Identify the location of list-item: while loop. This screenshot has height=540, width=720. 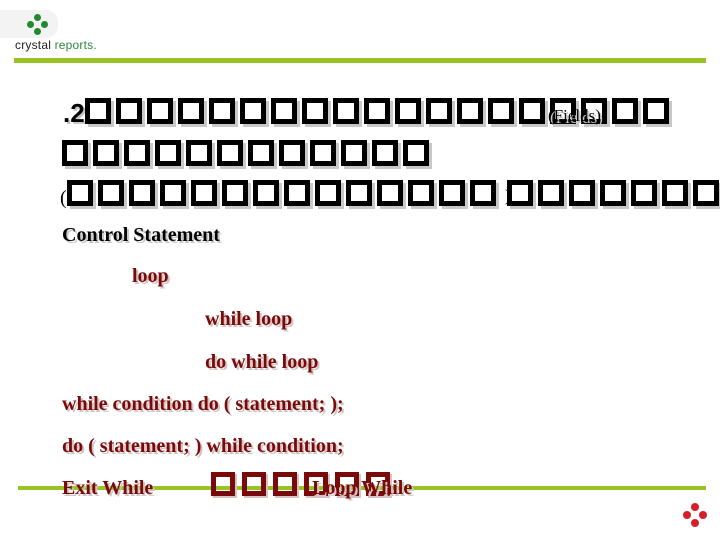
(249, 319).